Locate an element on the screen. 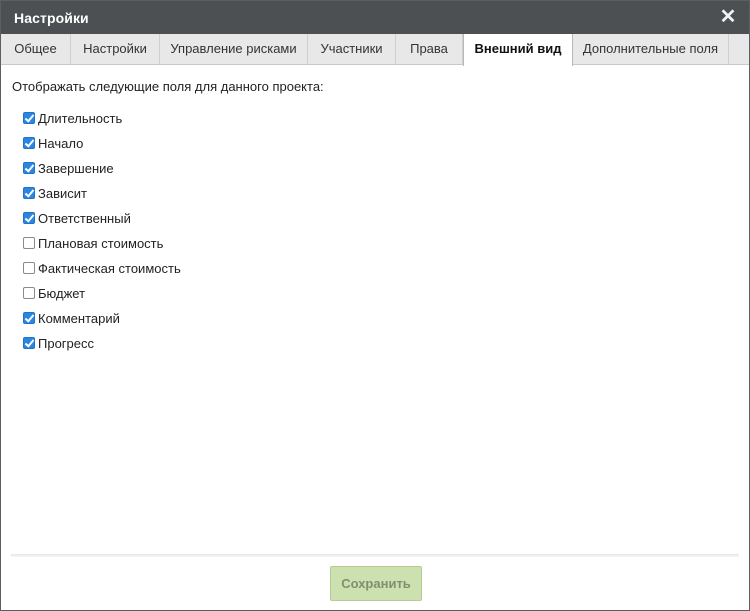  tab-label: Настройки is located at coordinates (115, 48).